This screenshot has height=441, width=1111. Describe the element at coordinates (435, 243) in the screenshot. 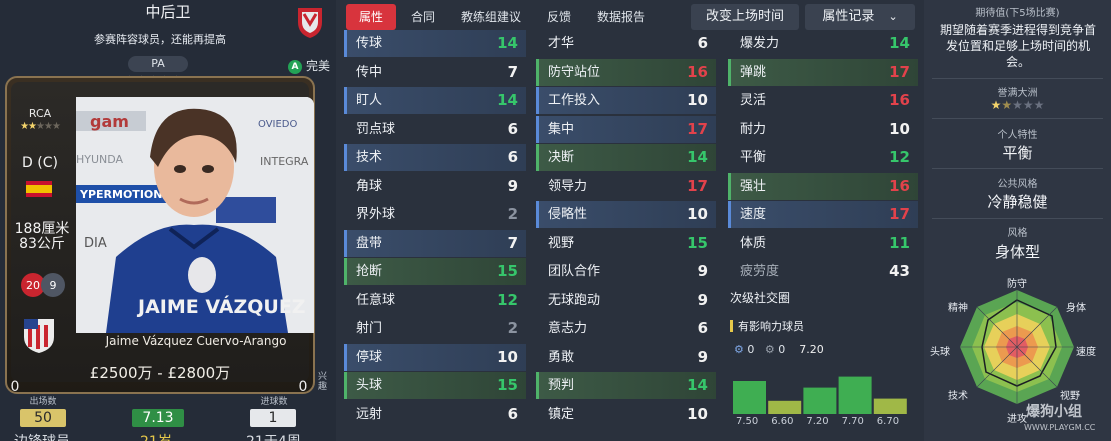

I see `attribute-row: 盘带 7` at that location.